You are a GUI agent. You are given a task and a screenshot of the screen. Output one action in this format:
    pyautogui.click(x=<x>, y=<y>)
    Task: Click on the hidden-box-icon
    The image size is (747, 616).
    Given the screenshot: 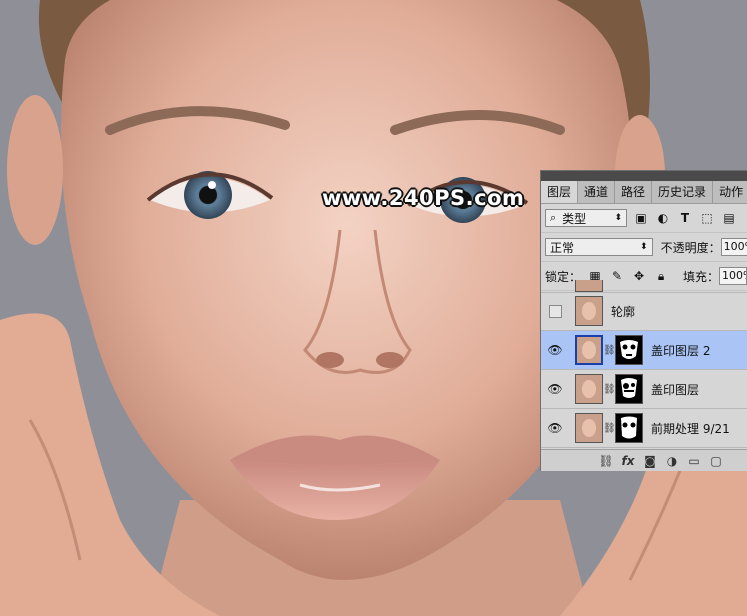 What is the action you would take?
    pyautogui.click(x=555, y=311)
    